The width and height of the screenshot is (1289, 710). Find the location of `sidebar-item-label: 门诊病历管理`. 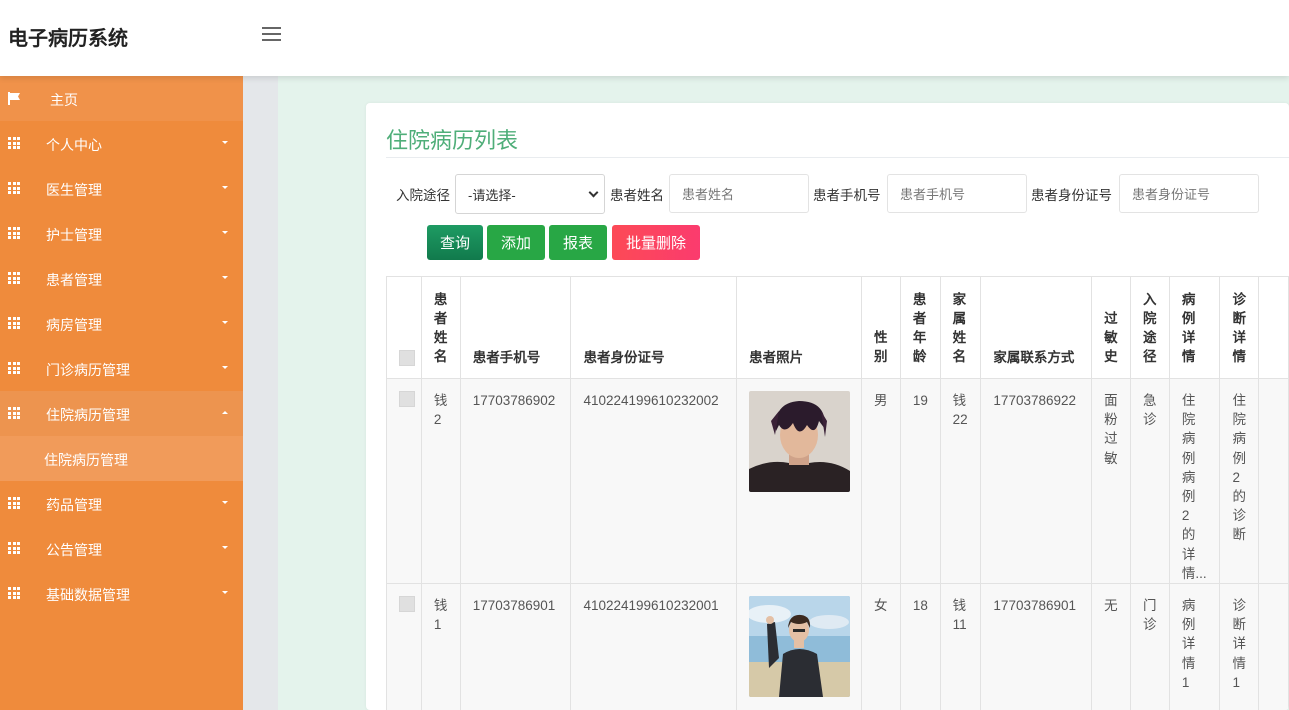

sidebar-item-label: 门诊病历管理 is located at coordinates (88, 370).